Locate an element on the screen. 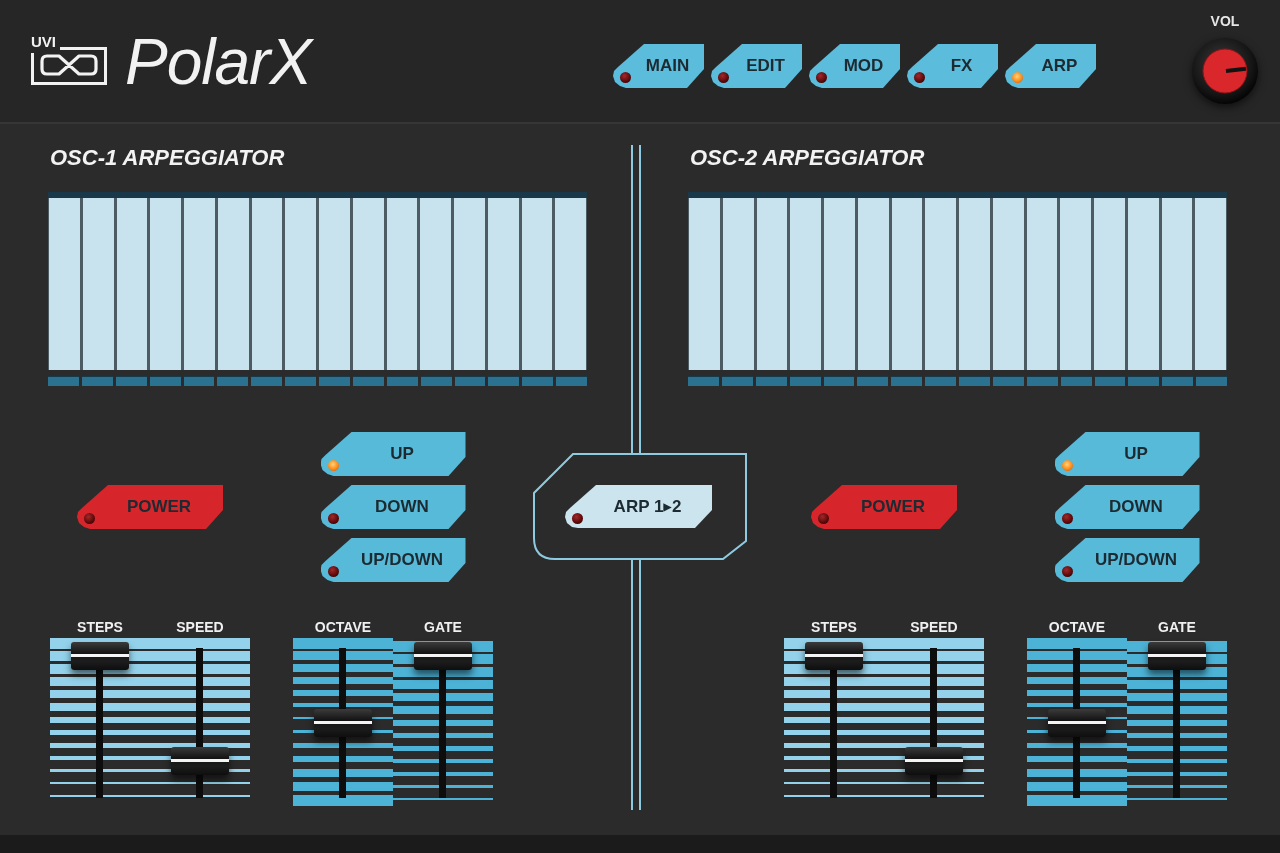 The height and width of the screenshot is (853, 1280). volume-knob is located at coordinates (1225, 71).